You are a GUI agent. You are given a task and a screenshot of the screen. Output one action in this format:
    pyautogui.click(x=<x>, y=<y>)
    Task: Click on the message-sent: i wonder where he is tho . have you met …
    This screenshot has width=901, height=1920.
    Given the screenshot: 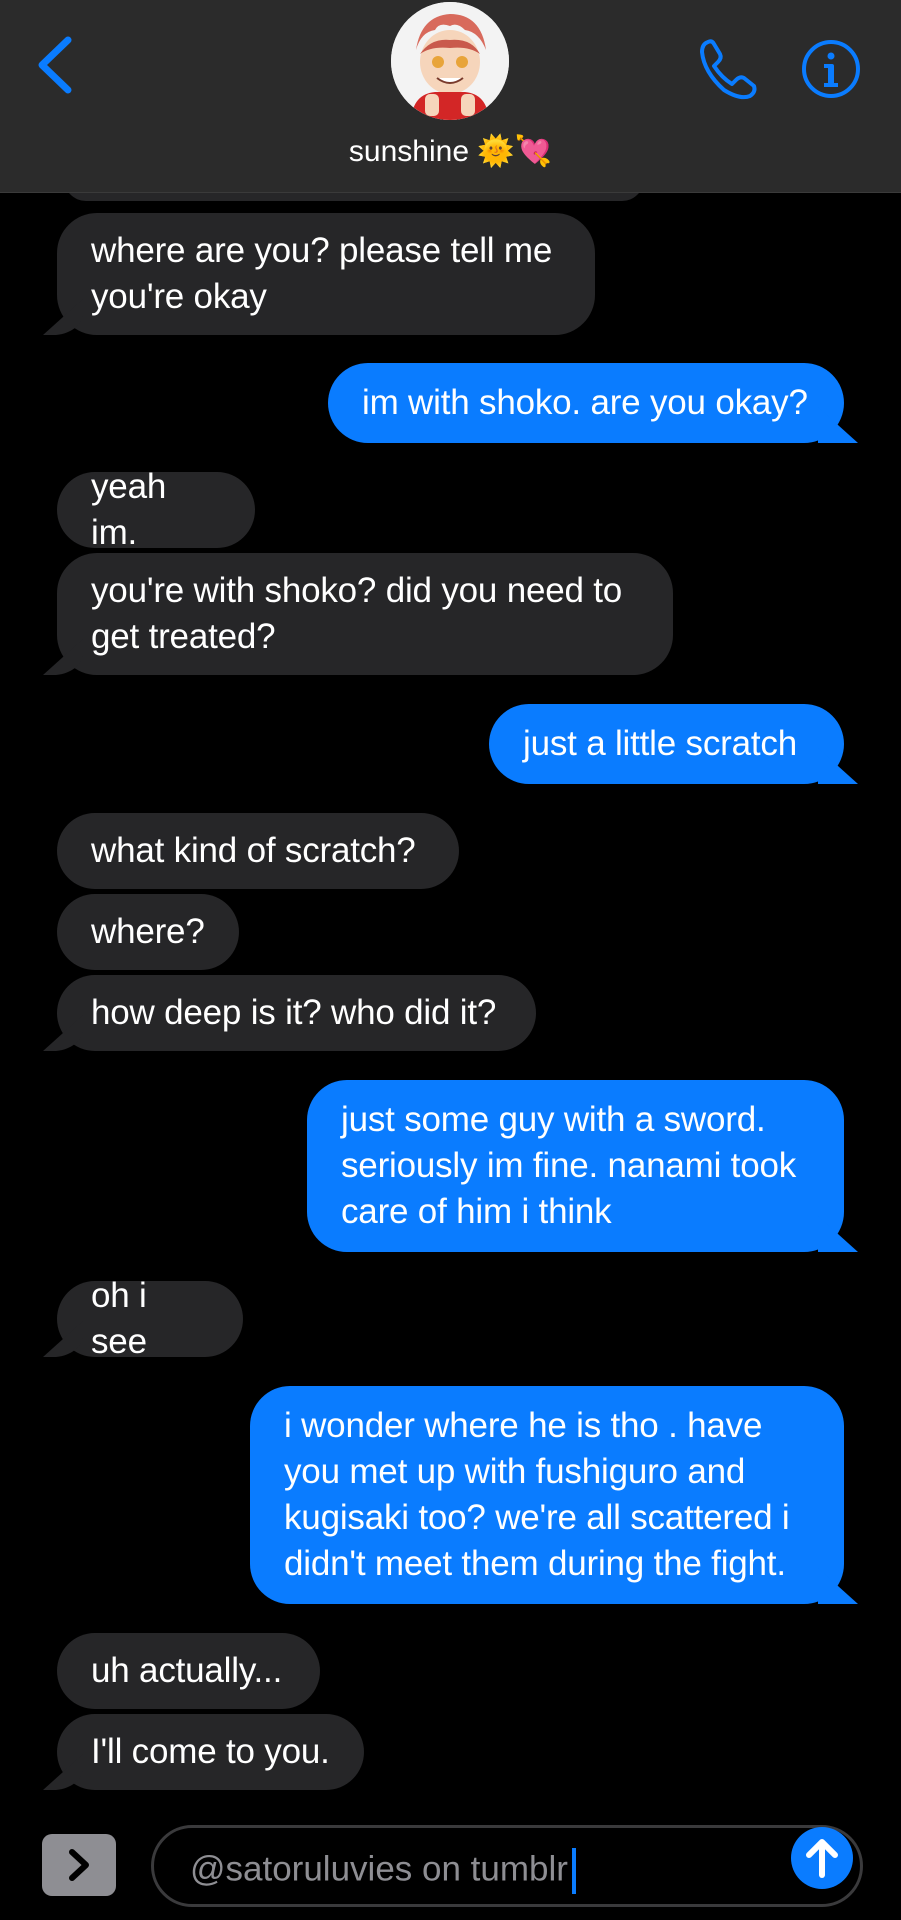 What is the action you would take?
    pyautogui.click(x=547, y=1495)
    